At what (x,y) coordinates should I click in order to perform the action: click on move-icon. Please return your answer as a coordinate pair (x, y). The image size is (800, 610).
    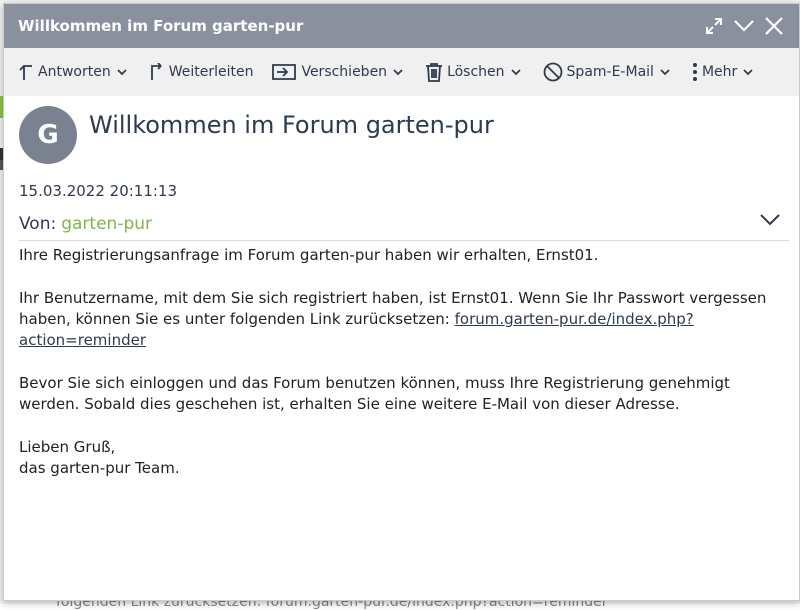
    Looking at the image, I should click on (284, 72).